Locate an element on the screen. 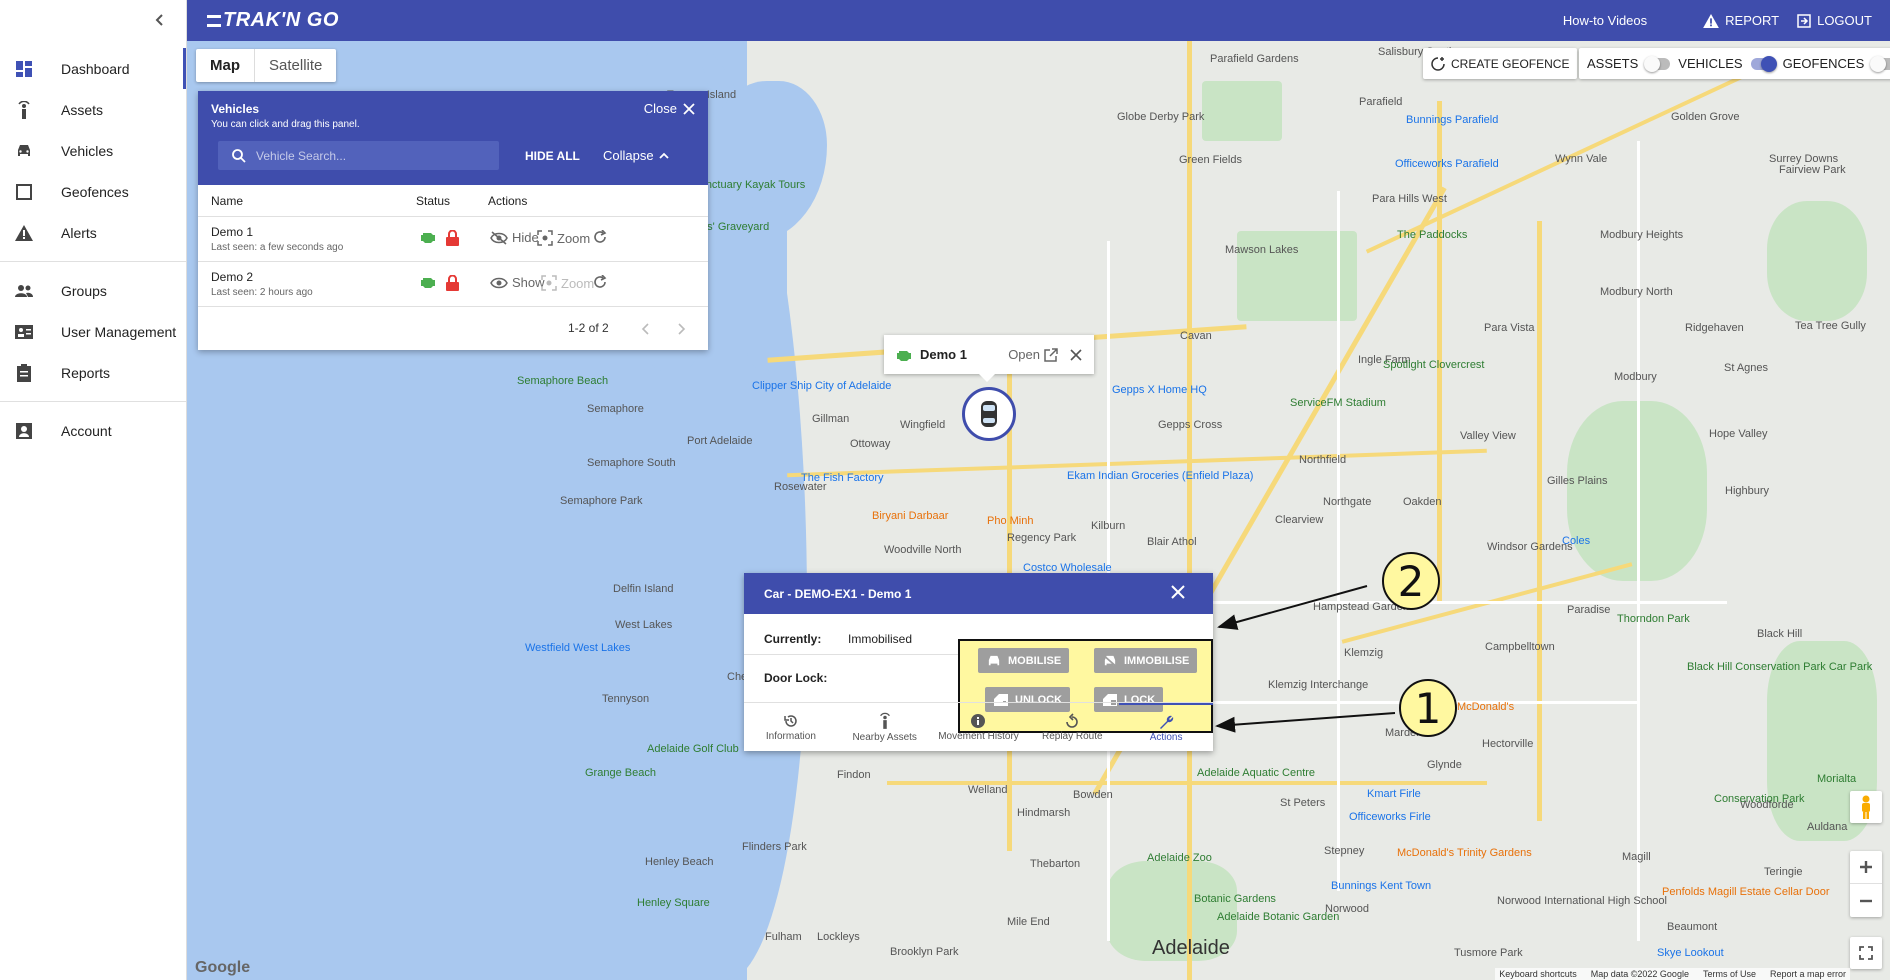 The height and width of the screenshot is (980, 1890). account-icon is located at coordinates (24, 431).